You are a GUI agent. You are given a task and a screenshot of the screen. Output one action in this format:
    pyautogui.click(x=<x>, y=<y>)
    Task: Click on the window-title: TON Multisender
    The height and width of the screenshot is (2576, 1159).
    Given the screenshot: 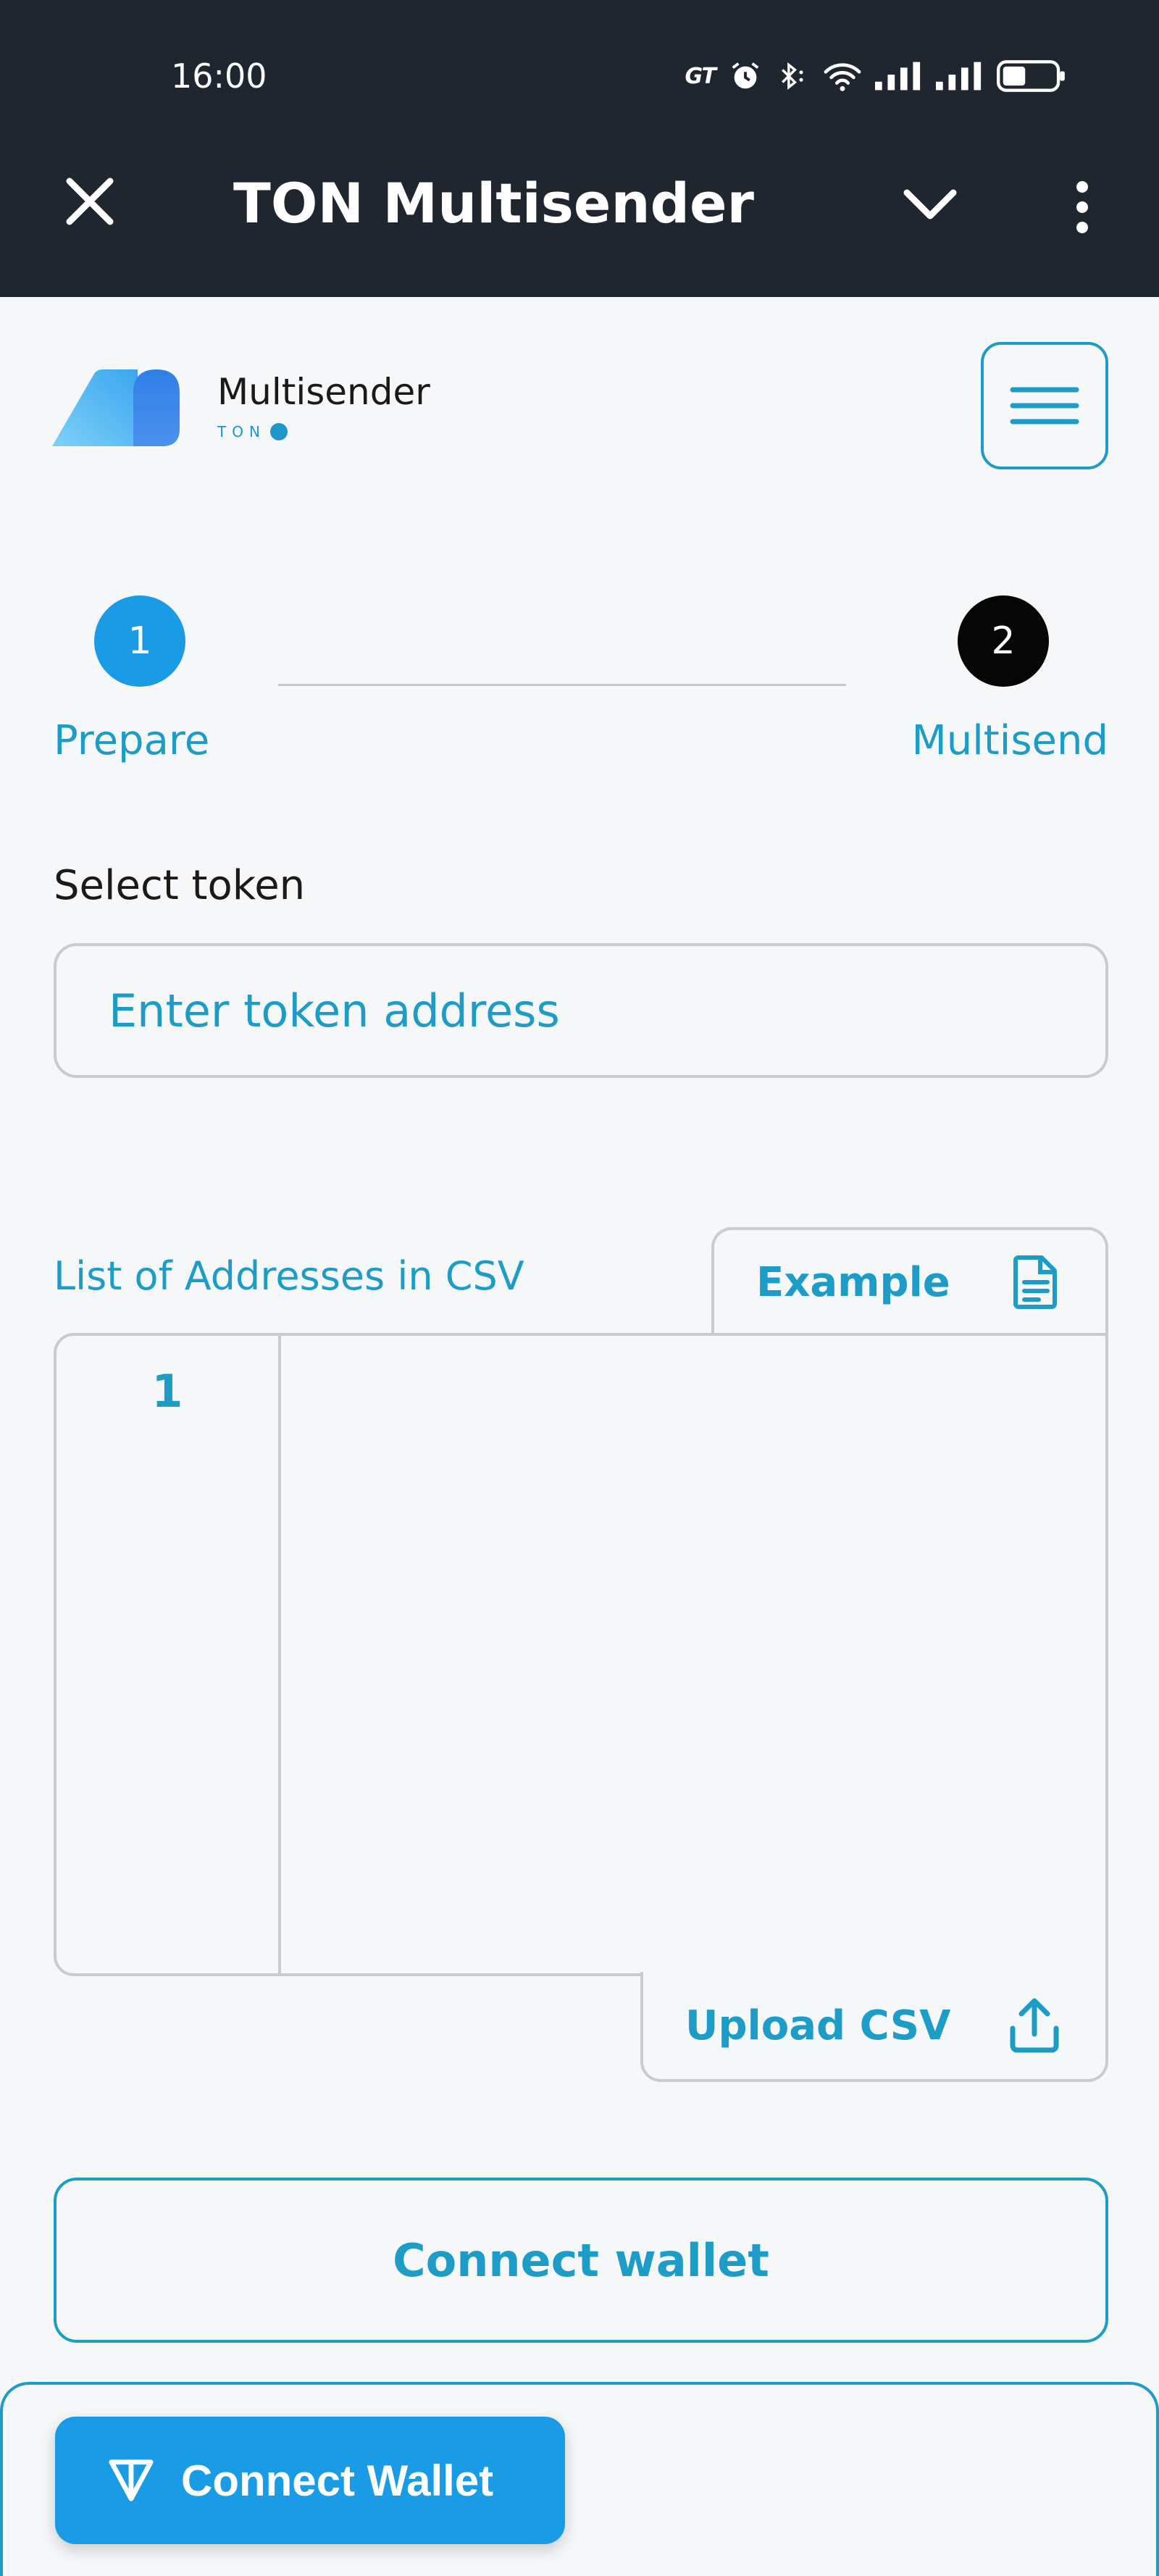 What is the action you would take?
    pyautogui.click(x=494, y=203)
    